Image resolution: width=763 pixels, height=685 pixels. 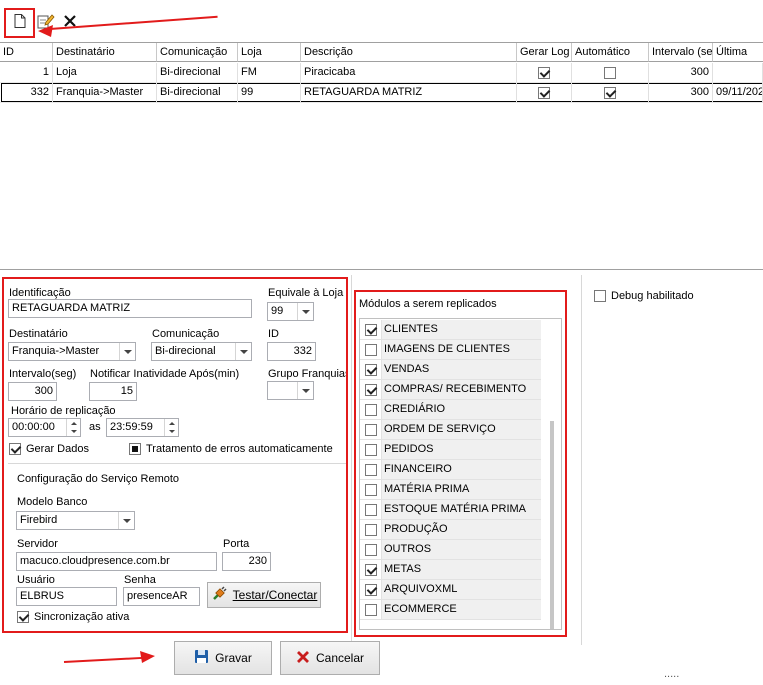 What do you see at coordinates (26, 93) in the screenshot?
I see `table-row-cell-id: 332` at bounding box center [26, 93].